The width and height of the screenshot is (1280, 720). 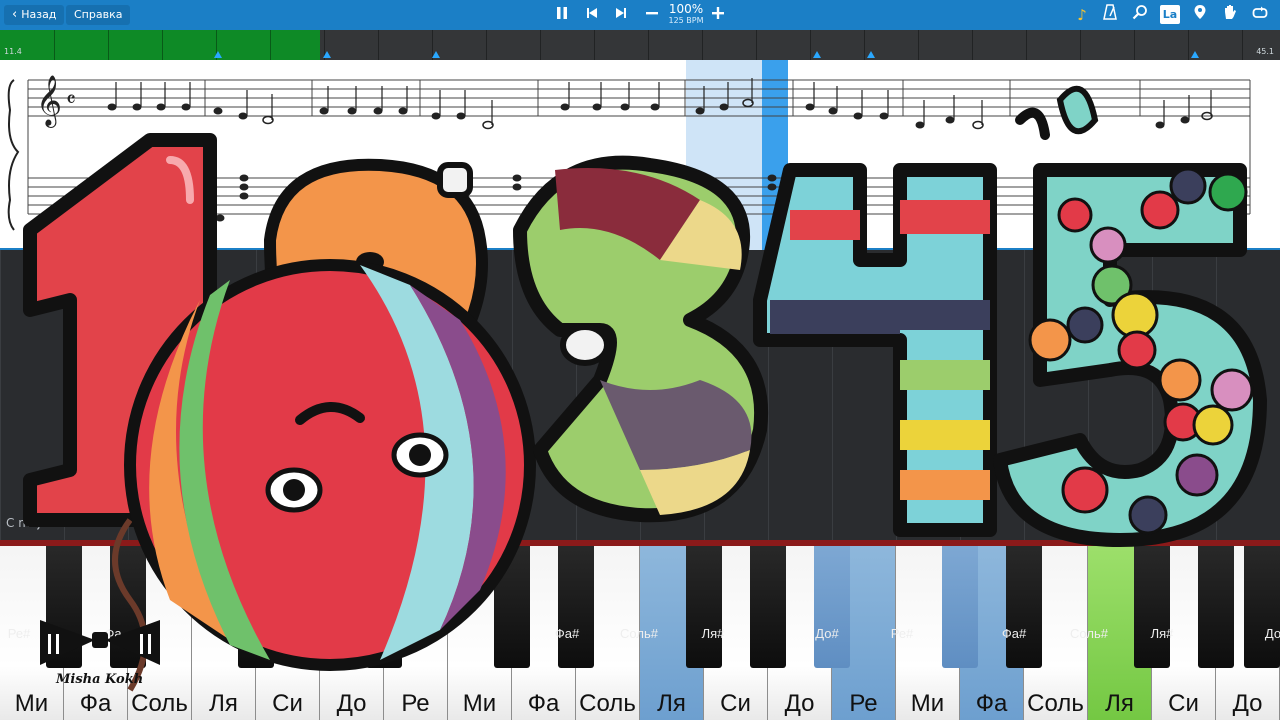 I want to click on skip-back-icon, so click(x=592, y=15).